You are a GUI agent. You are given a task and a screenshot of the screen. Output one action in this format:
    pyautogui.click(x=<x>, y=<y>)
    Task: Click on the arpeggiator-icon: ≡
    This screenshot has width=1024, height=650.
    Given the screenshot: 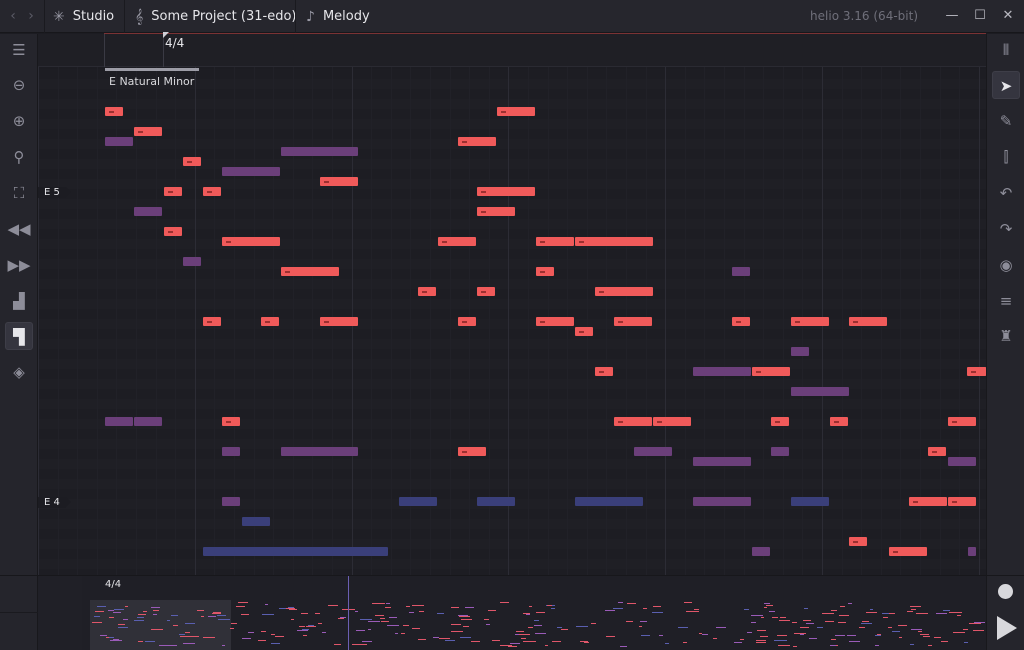 What is the action you would take?
    pyautogui.click(x=1006, y=301)
    